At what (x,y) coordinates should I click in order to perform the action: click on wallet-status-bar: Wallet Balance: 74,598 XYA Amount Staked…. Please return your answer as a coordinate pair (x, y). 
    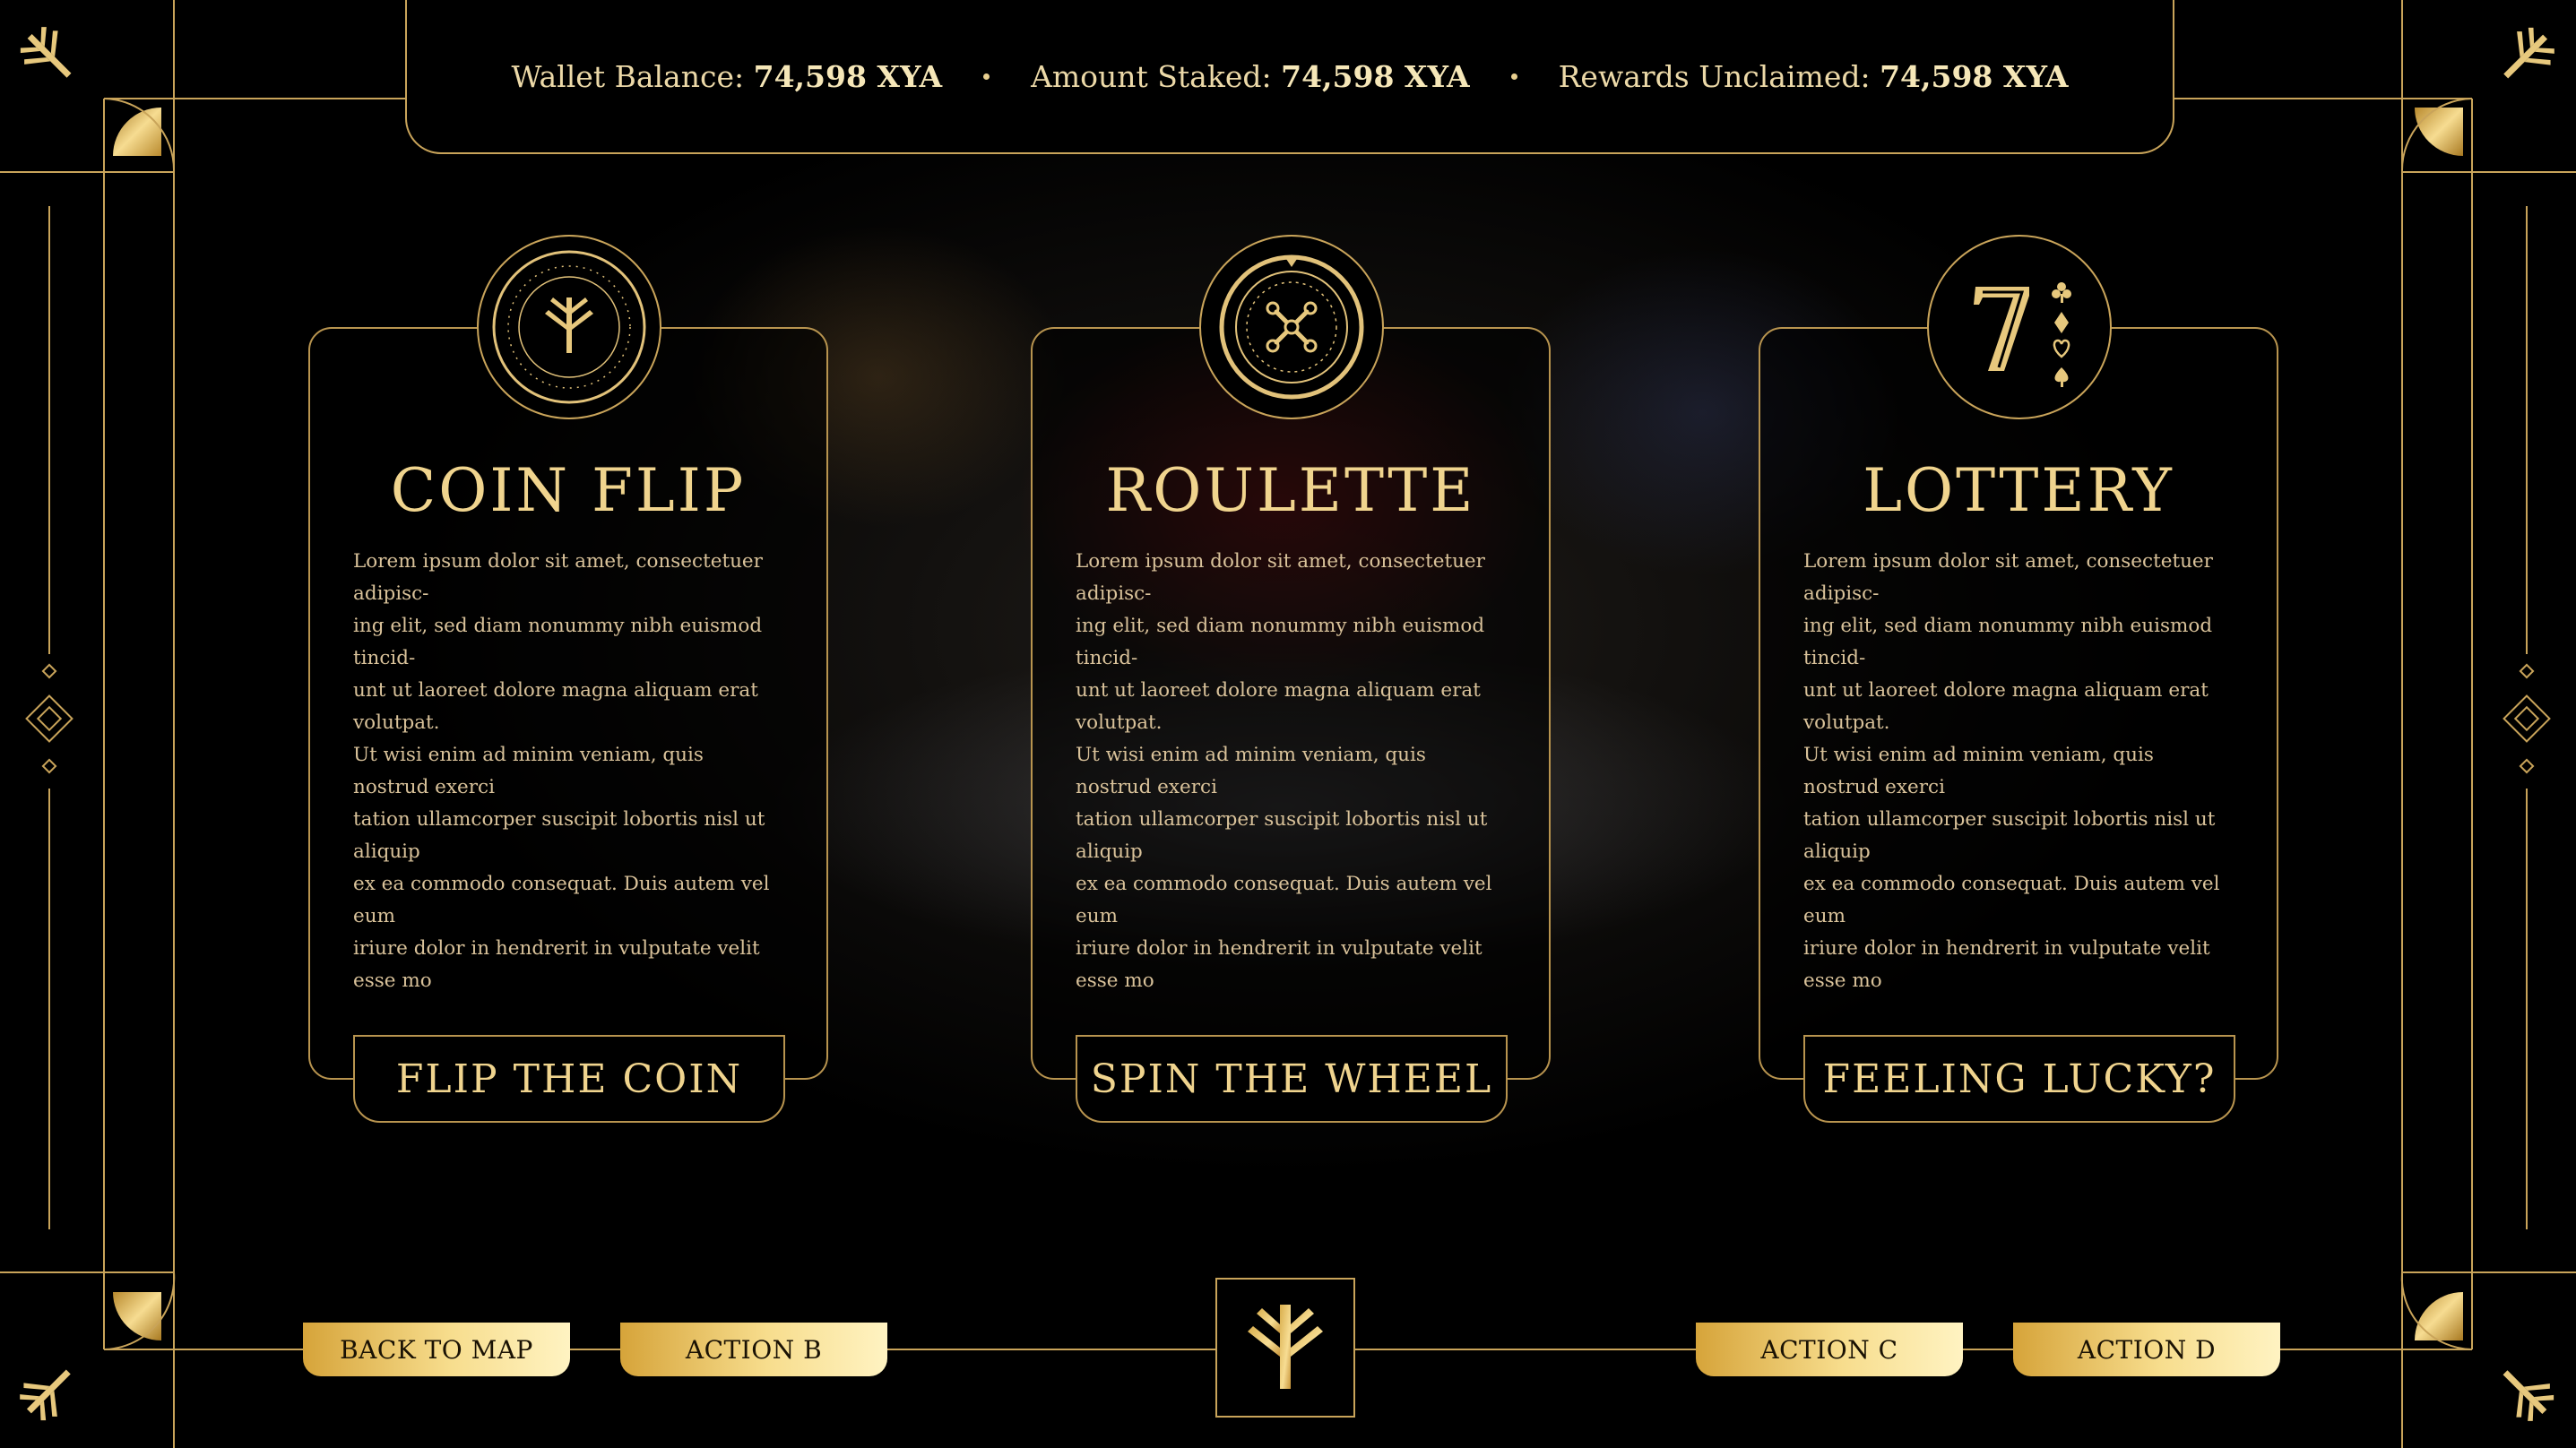
    Looking at the image, I should click on (1289, 77).